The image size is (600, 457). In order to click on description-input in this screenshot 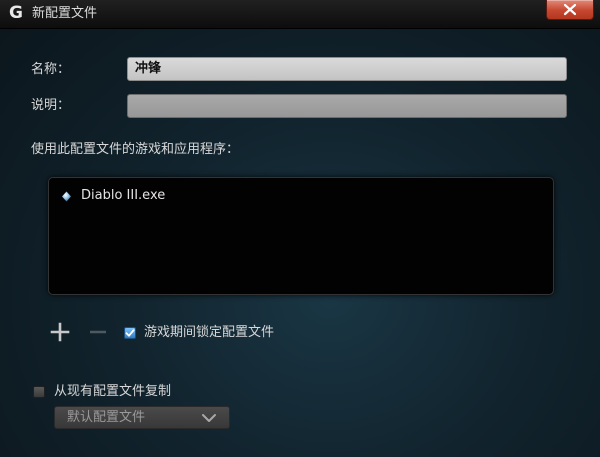, I will do `click(347, 106)`.